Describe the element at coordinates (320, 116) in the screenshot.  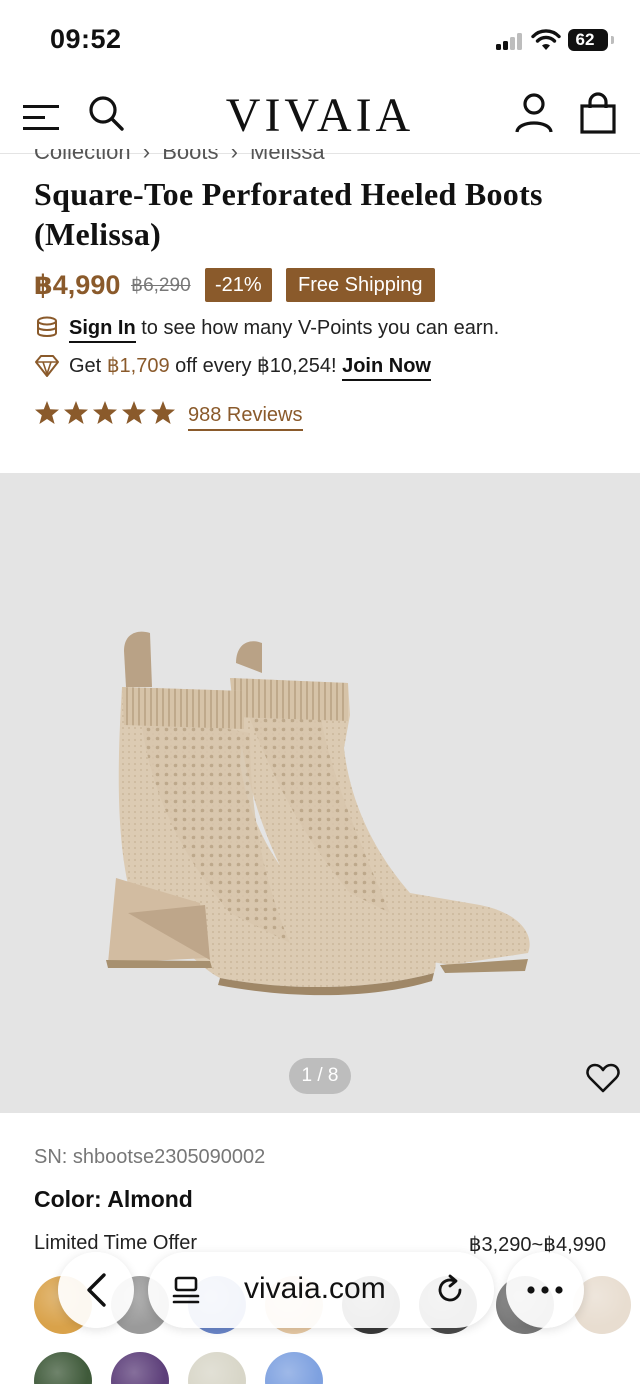
I see `site-header: VIVAIA` at that location.